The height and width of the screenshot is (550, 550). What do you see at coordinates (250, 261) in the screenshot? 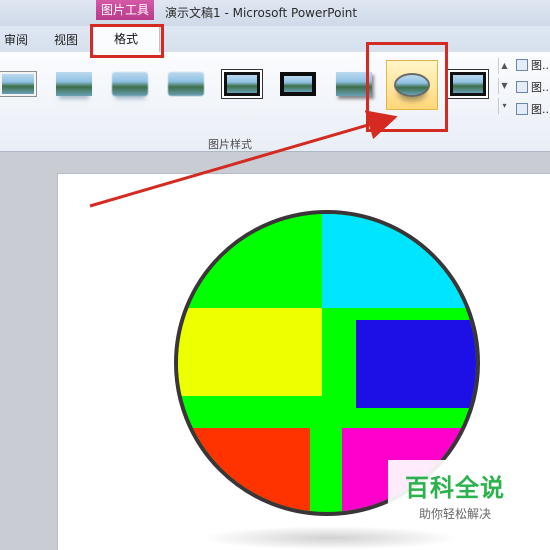
I see `picture-block-green` at bounding box center [250, 261].